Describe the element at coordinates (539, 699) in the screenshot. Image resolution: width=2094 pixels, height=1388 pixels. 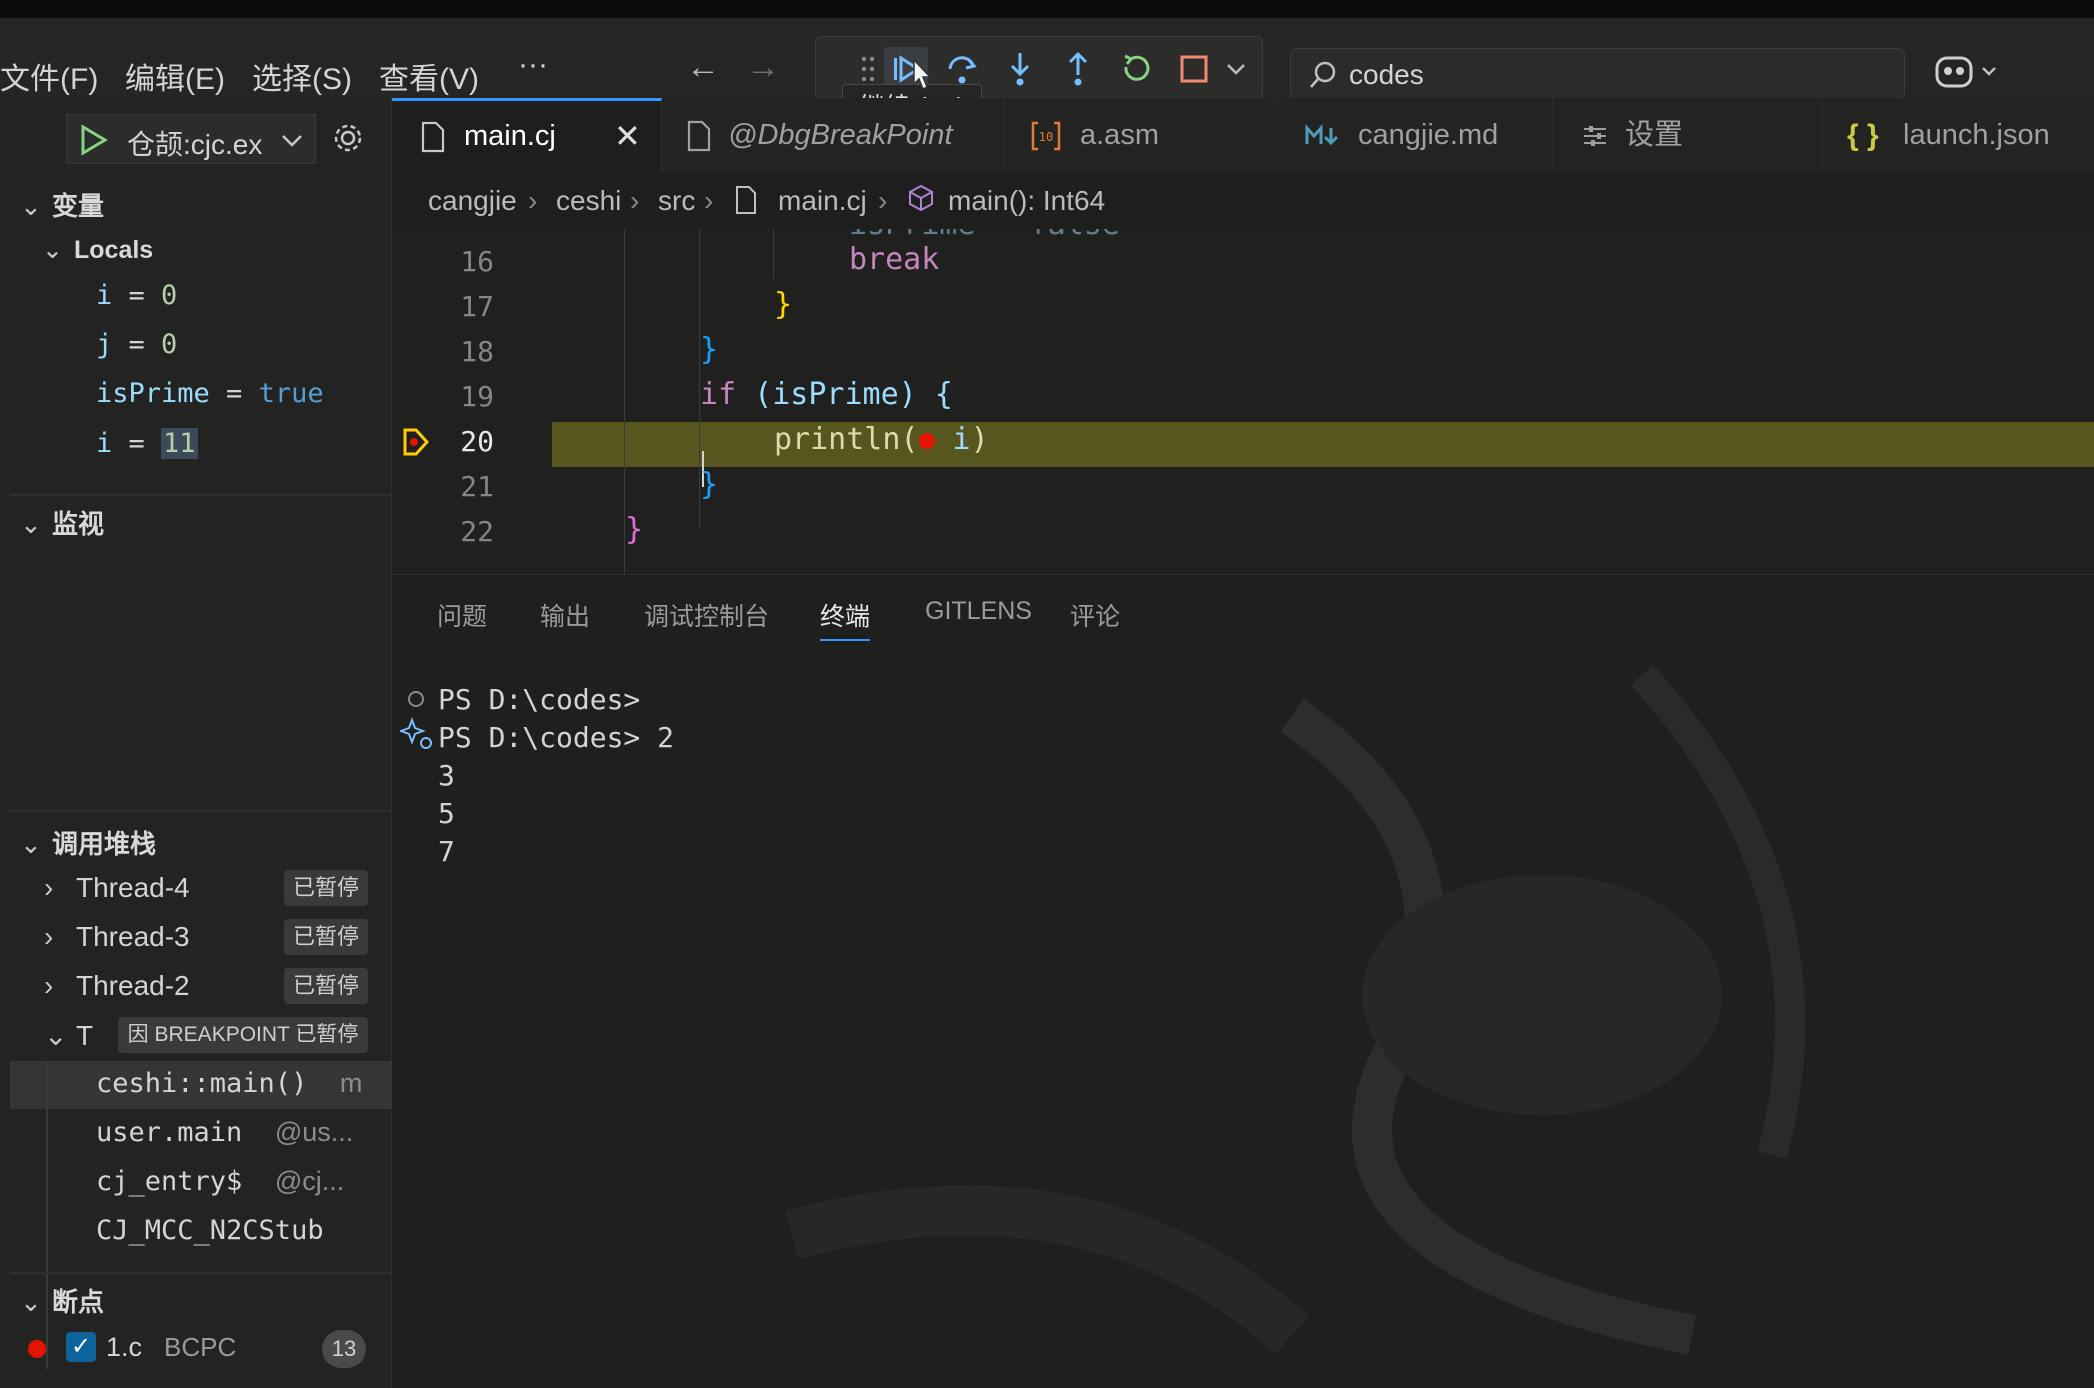
I see `terminal-line: PS D:\codes>` at that location.